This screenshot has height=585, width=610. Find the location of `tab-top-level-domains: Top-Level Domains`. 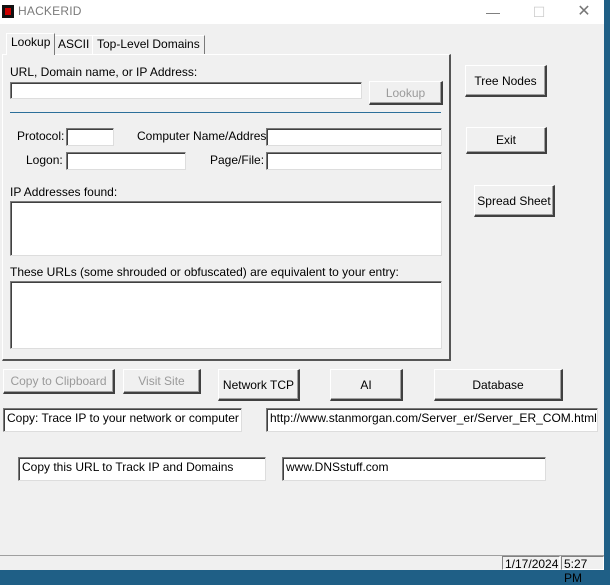

tab-top-level-domains: Top-Level Domains is located at coordinates (148, 44).